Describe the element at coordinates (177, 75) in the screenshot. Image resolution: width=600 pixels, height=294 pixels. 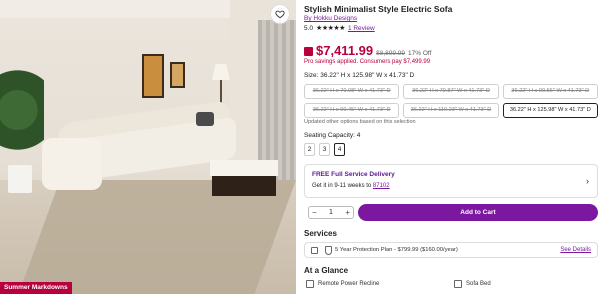
I see `wall-art-right` at that location.